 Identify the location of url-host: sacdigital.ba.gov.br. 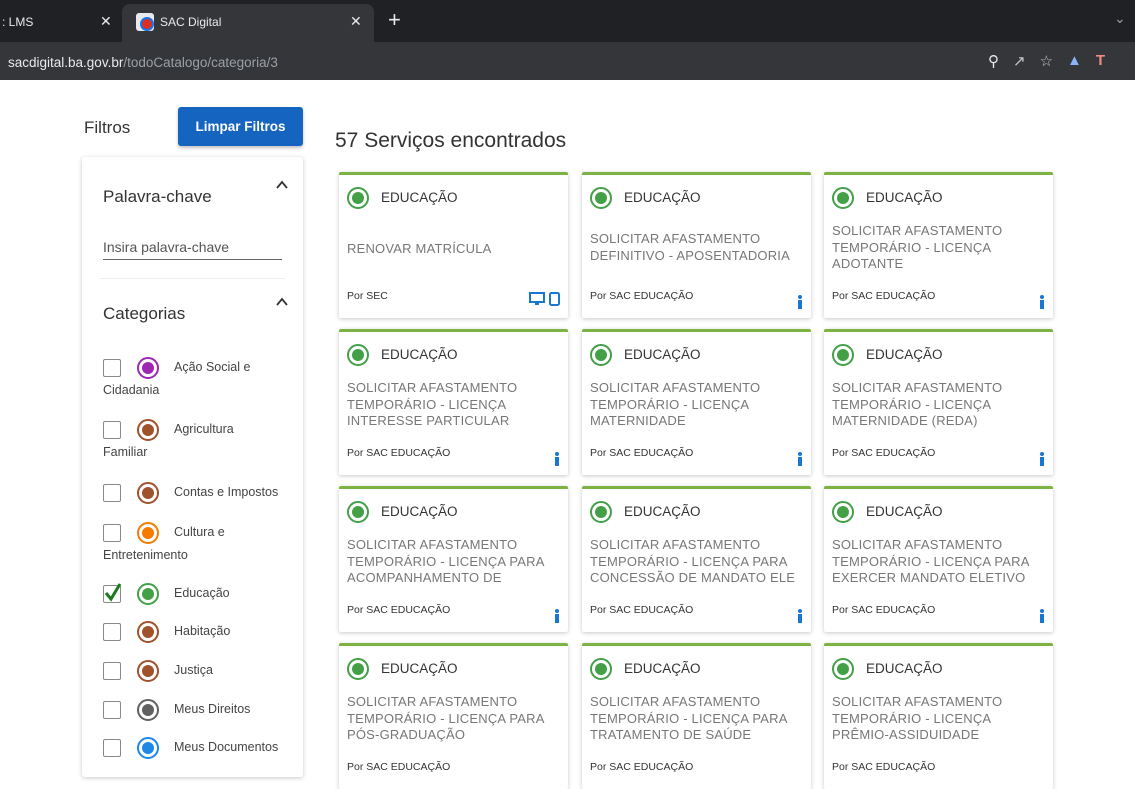
(66, 62).